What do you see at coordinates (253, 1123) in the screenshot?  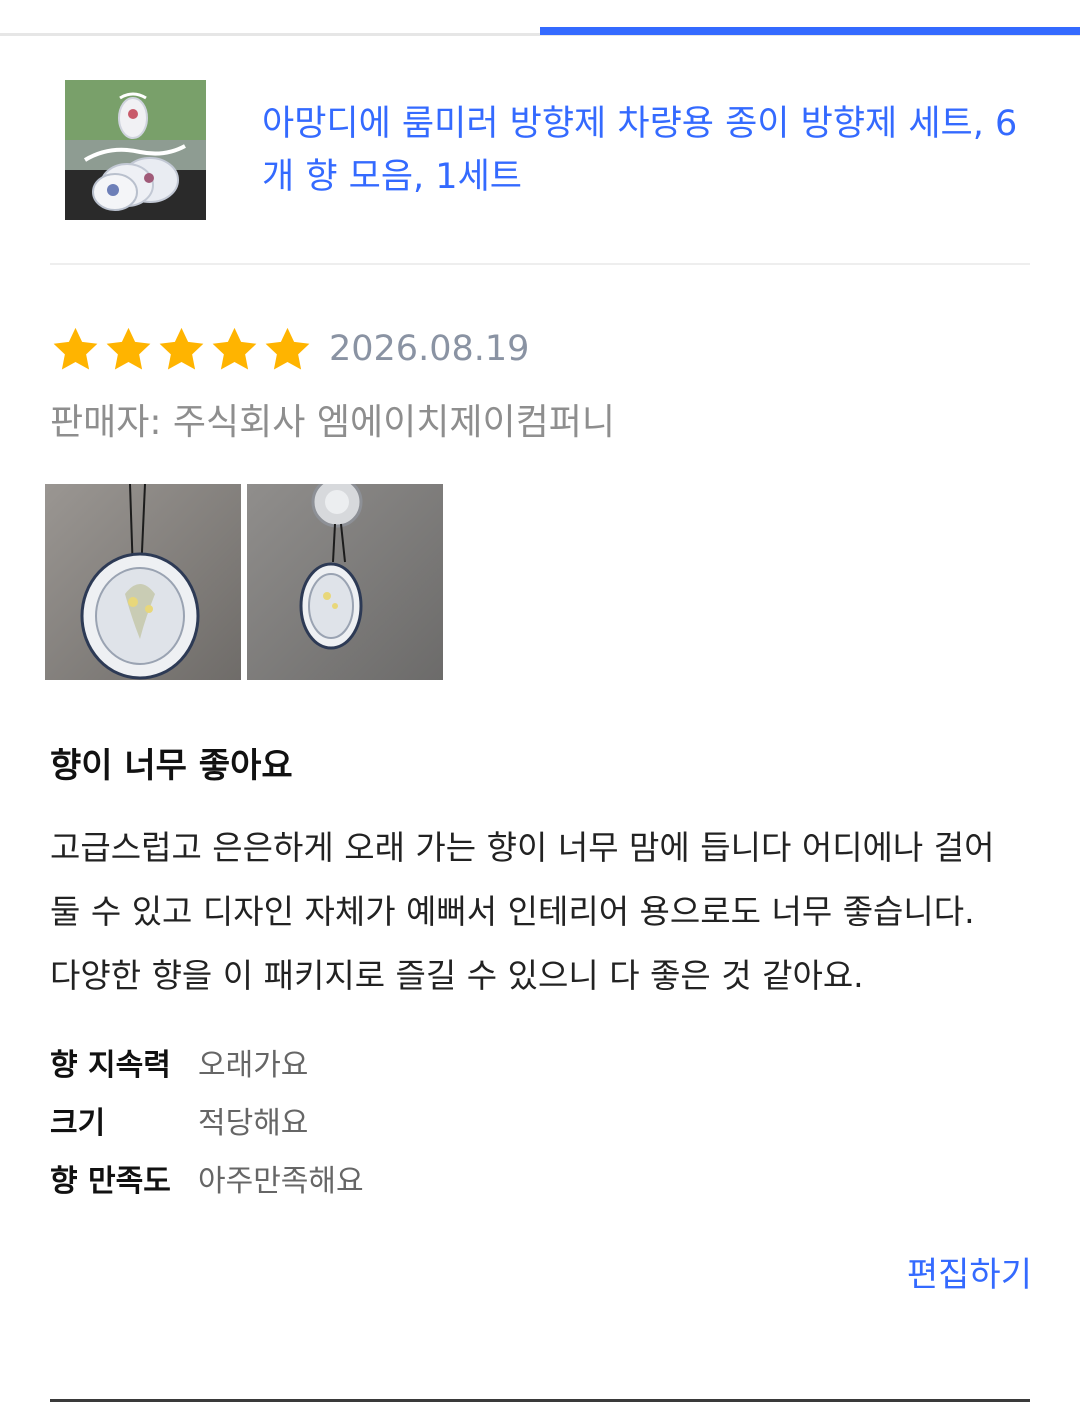 I see `survey-answer: 적당해요` at bounding box center [253, 1123].